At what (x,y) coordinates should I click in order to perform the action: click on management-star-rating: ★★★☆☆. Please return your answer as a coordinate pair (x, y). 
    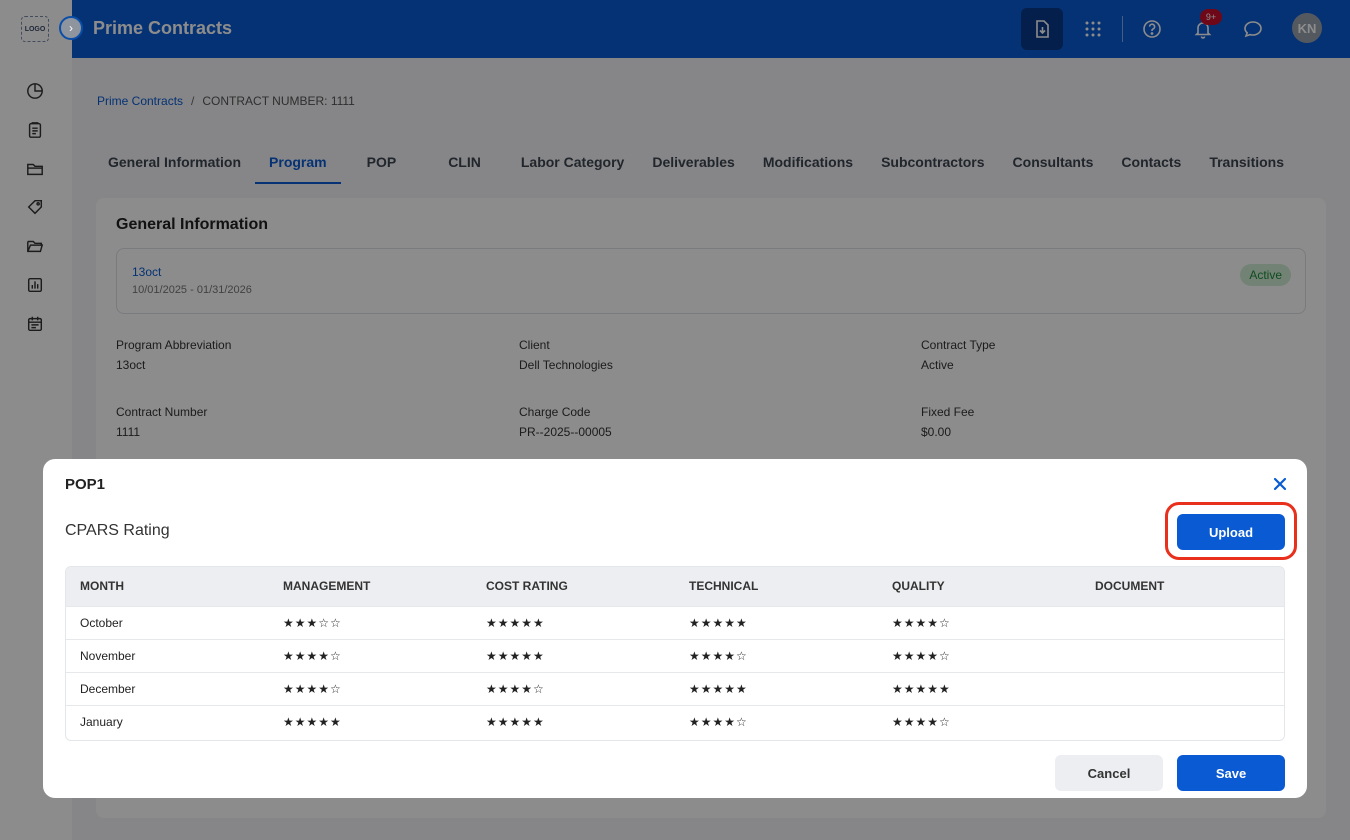
    Looking at the image, I should click on (312, 623).